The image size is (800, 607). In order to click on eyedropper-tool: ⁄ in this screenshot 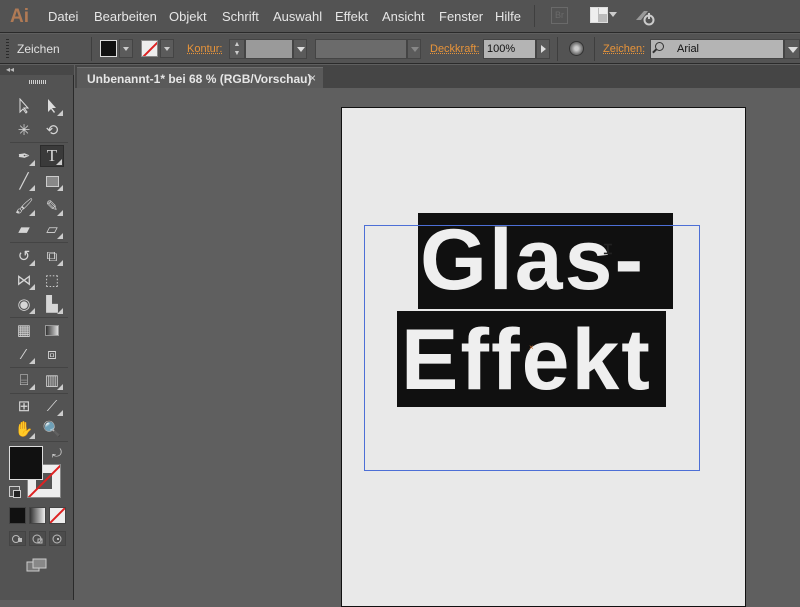, I will do `click(24, 354)`.